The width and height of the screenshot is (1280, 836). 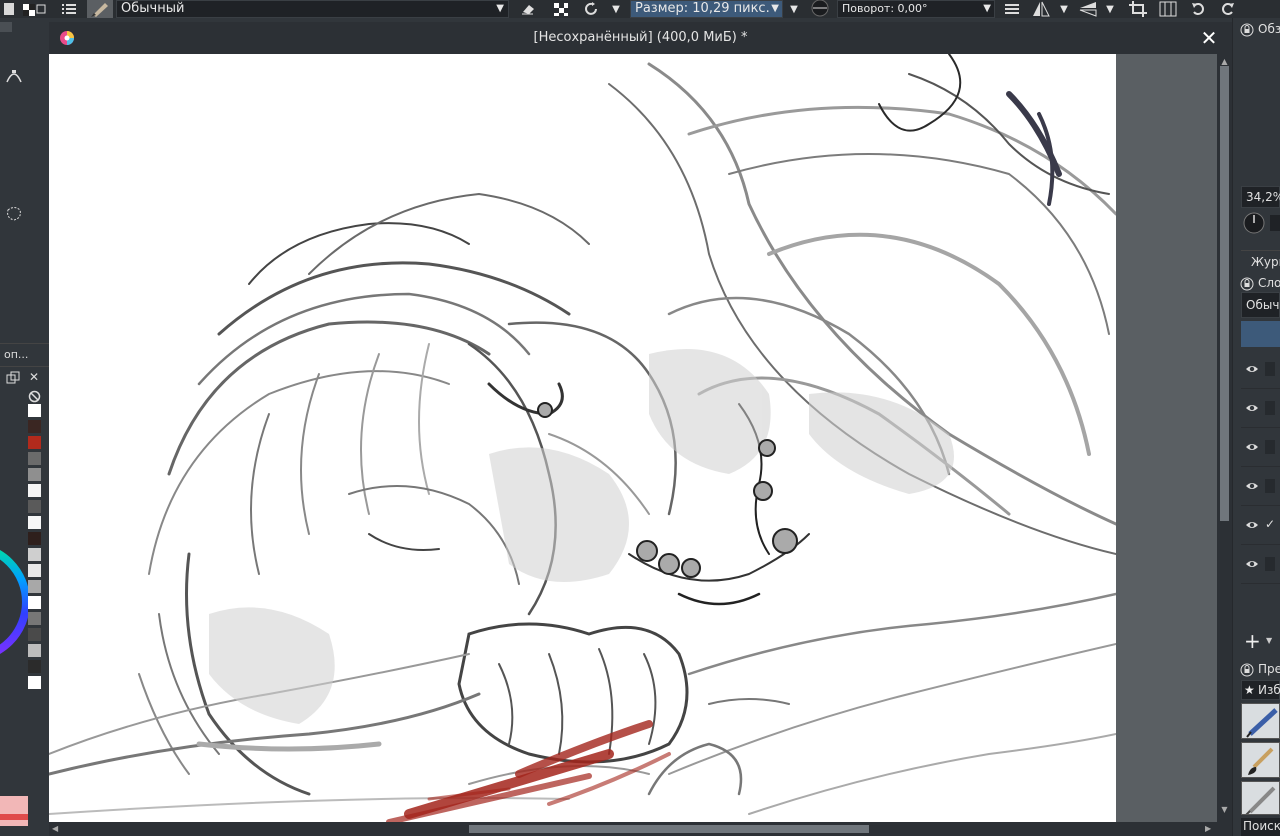 I want to click on foreground-color-swatch, so click(x=14, y=811).